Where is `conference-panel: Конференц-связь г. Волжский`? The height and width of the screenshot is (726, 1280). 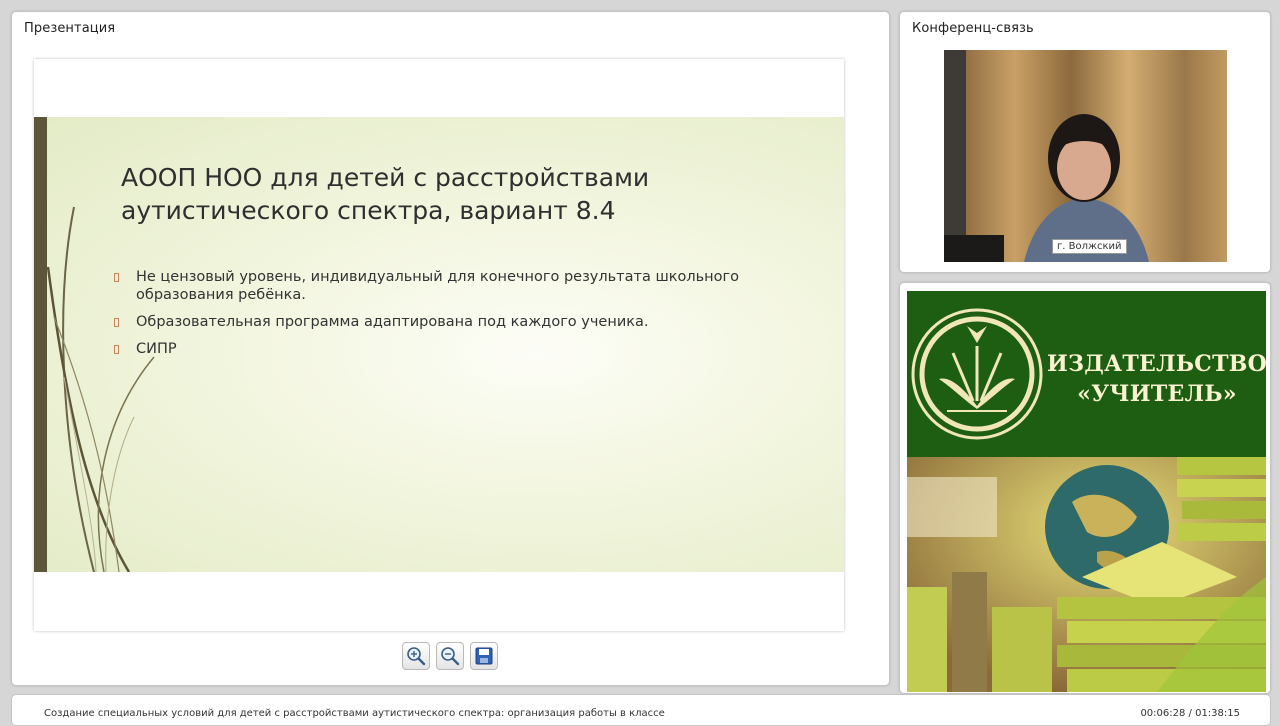 conference-panel: Конференц-связь г. Волжский is located at coordinates (1085, 142).